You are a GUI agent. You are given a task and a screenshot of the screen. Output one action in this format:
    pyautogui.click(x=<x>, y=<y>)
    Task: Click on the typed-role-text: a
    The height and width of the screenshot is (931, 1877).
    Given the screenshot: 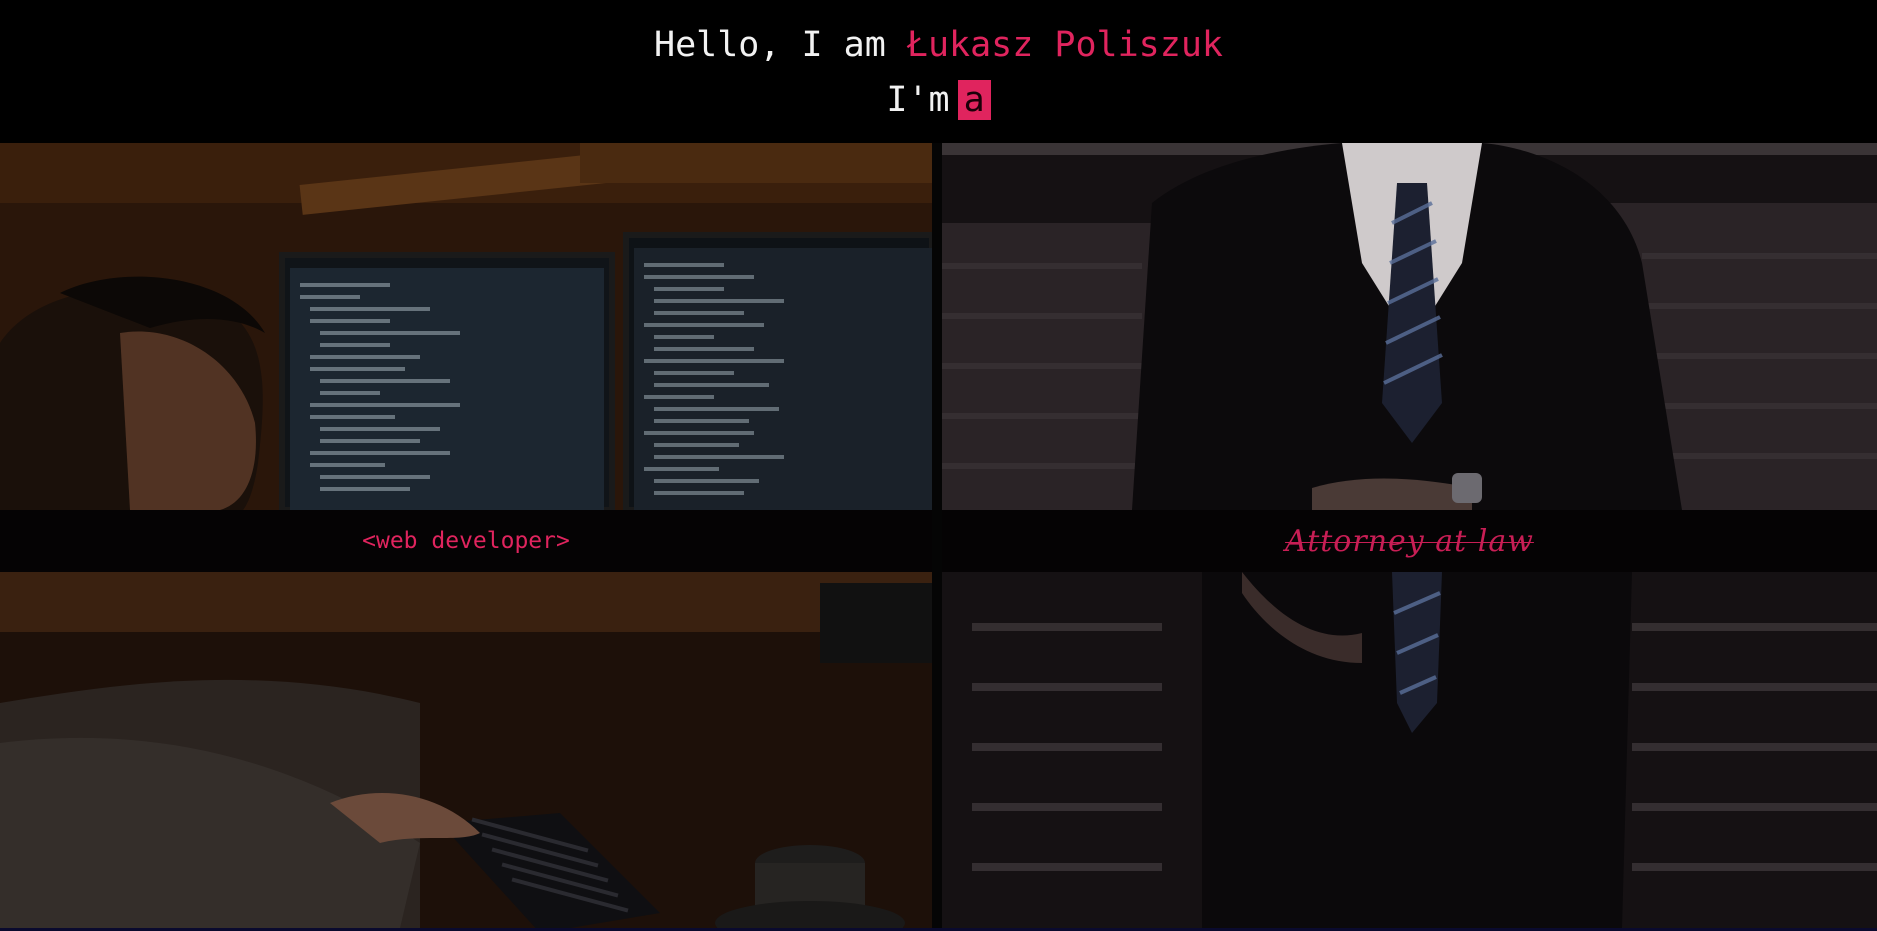 What is the action you would take?
    pyautogui.click(x=974, y=100)
    